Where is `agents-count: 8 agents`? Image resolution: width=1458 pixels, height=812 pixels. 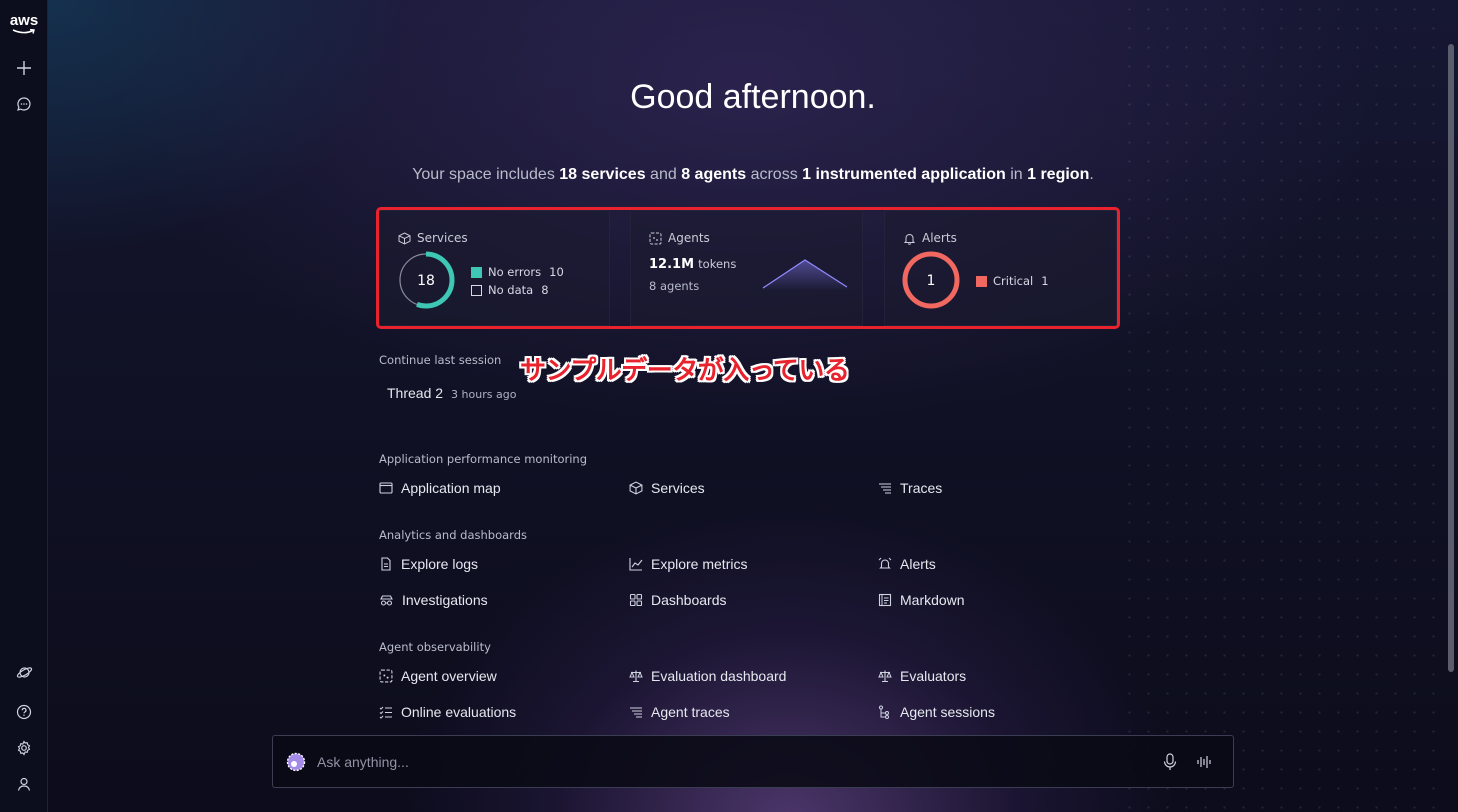 agents-count: 8 agents is located at coordinates (674, 286).